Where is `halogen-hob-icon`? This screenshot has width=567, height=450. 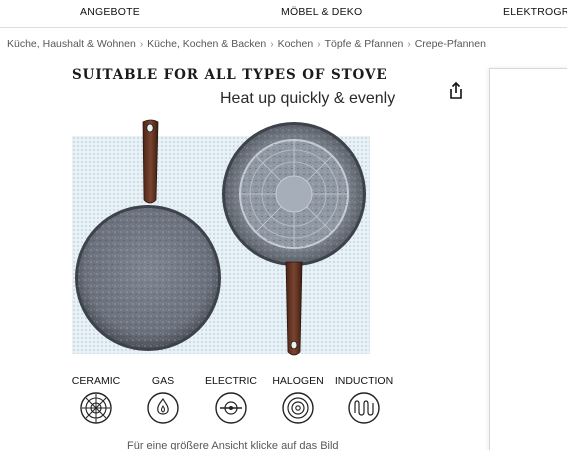 halogen-hob-icon is located at coordinates (298, 408).